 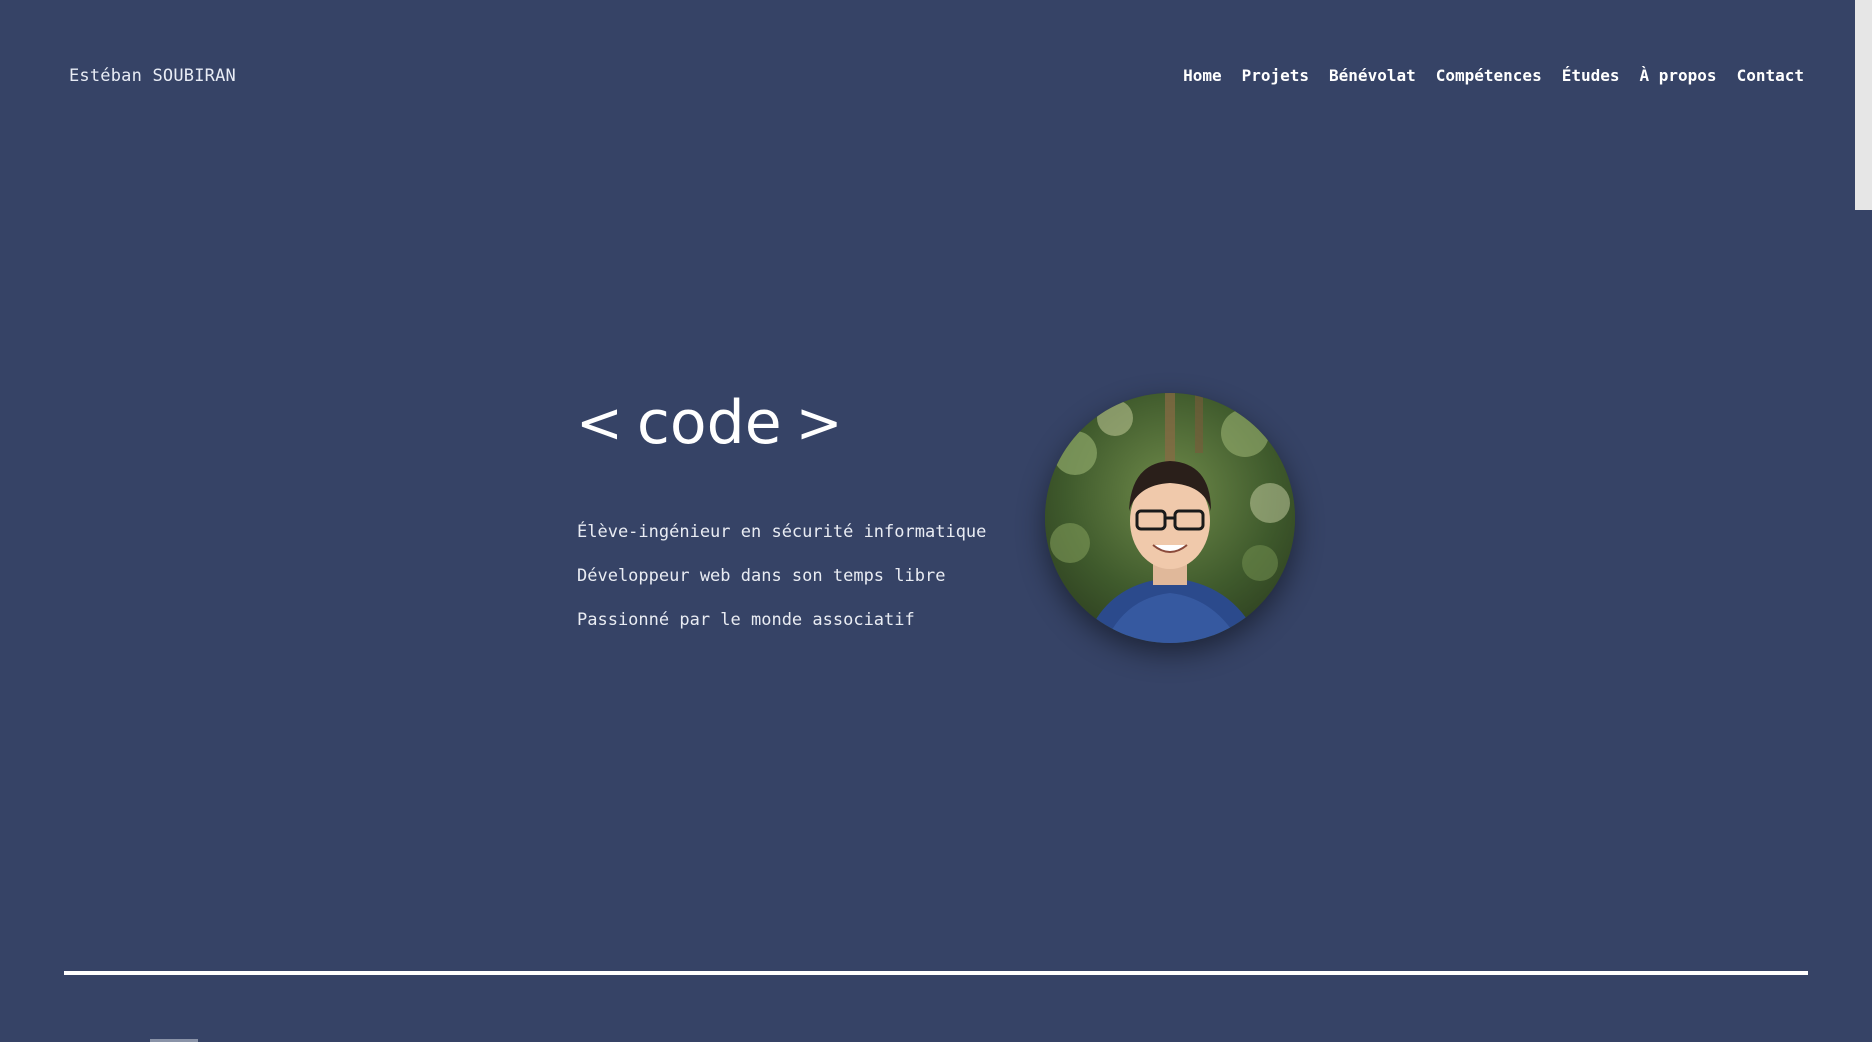 I want to click on brand-name: Estéban SOUBIRAN, so click(x=152, y=76).